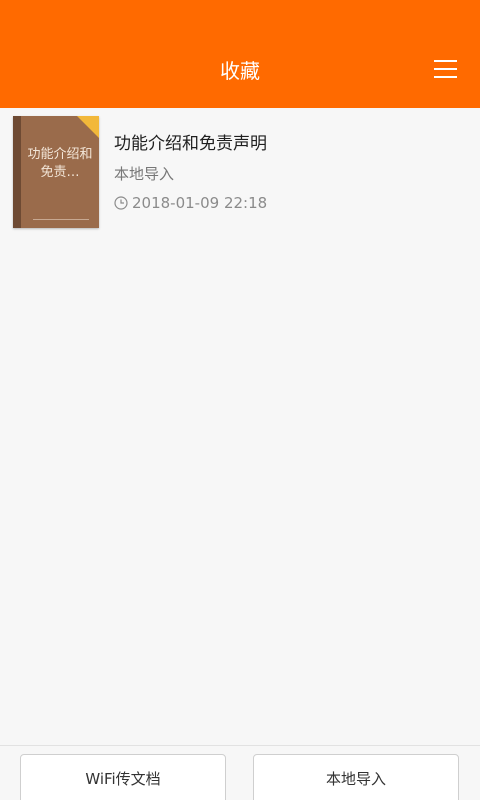  I want to click on book-date-row: 2018-01-09 22:18, so click(190, 203).